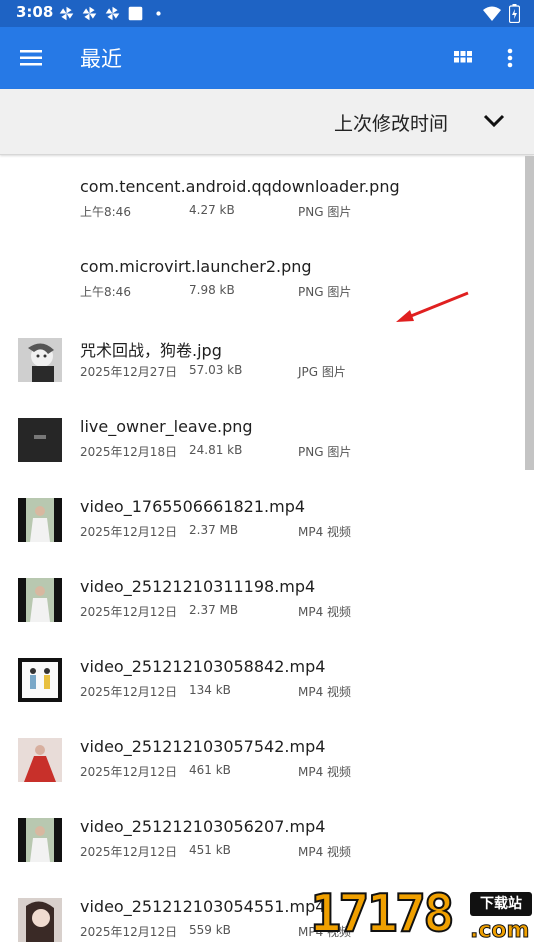  What do you see at coordinates (203, 746) in the screenshot?
I see `file-name: video_251212103057542.mp4` at bounding box center [203, 746].